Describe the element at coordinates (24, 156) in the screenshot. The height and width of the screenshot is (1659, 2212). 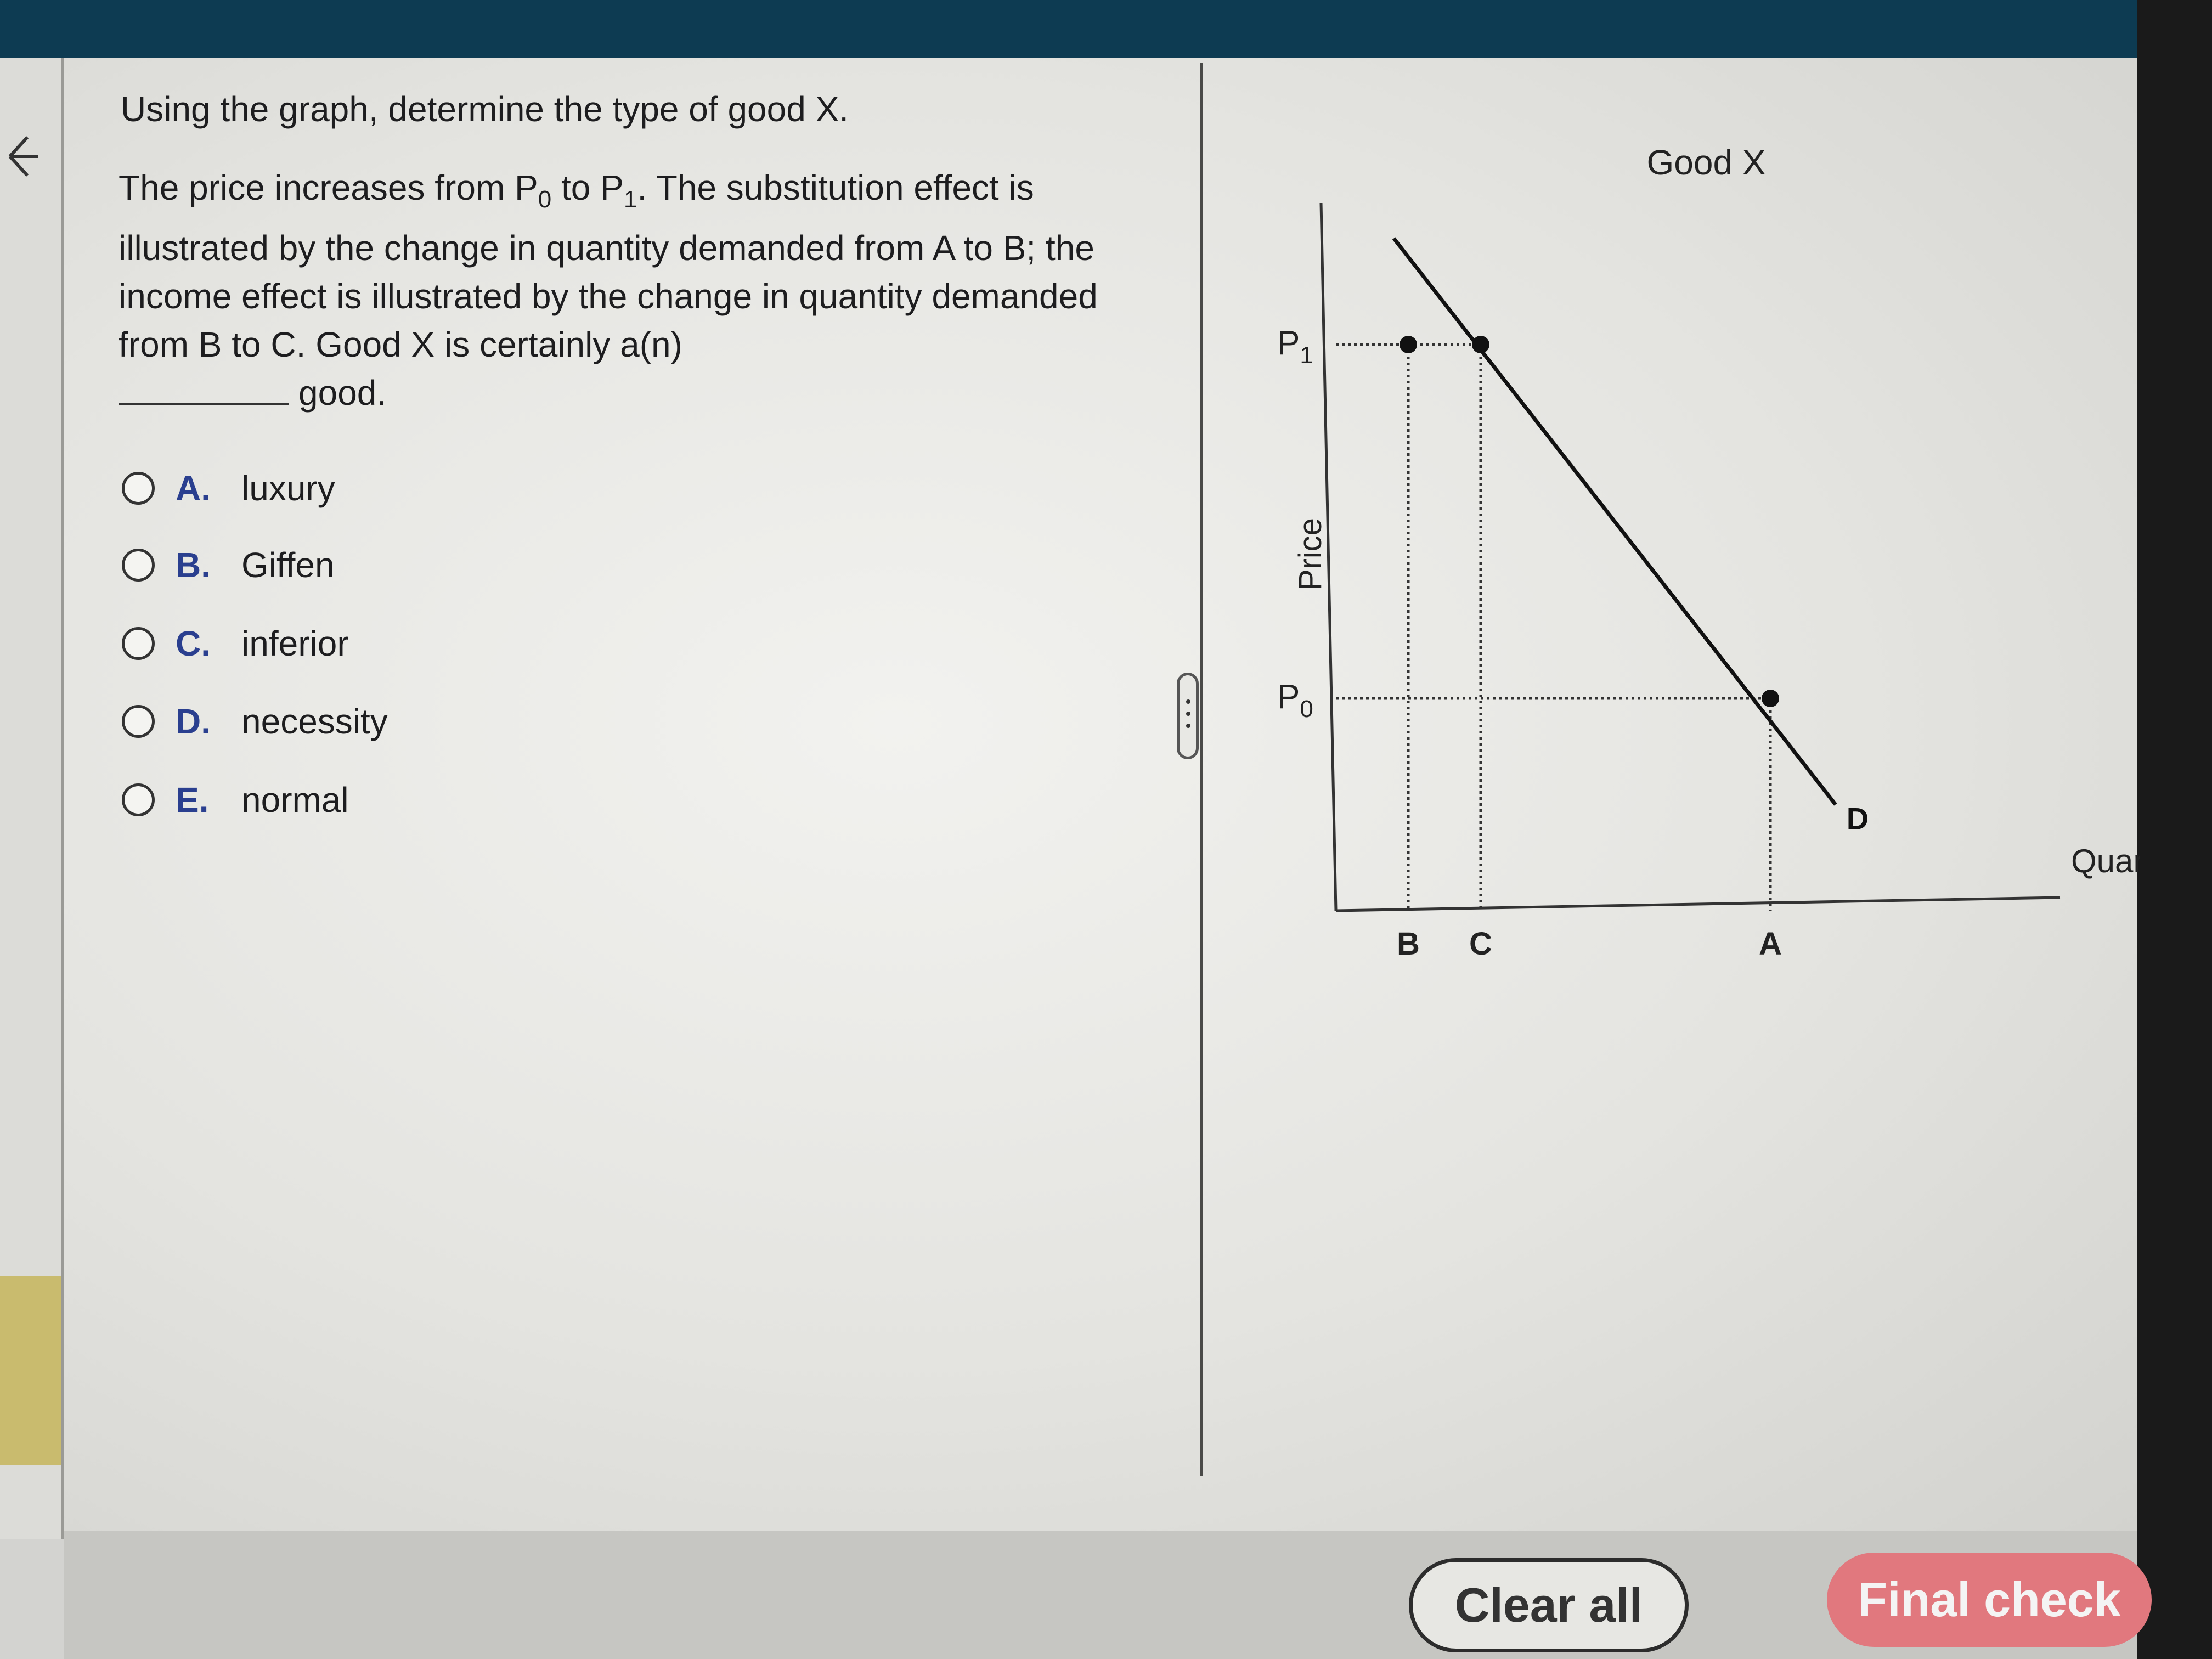
I see `arrow-left-icon` at that location.